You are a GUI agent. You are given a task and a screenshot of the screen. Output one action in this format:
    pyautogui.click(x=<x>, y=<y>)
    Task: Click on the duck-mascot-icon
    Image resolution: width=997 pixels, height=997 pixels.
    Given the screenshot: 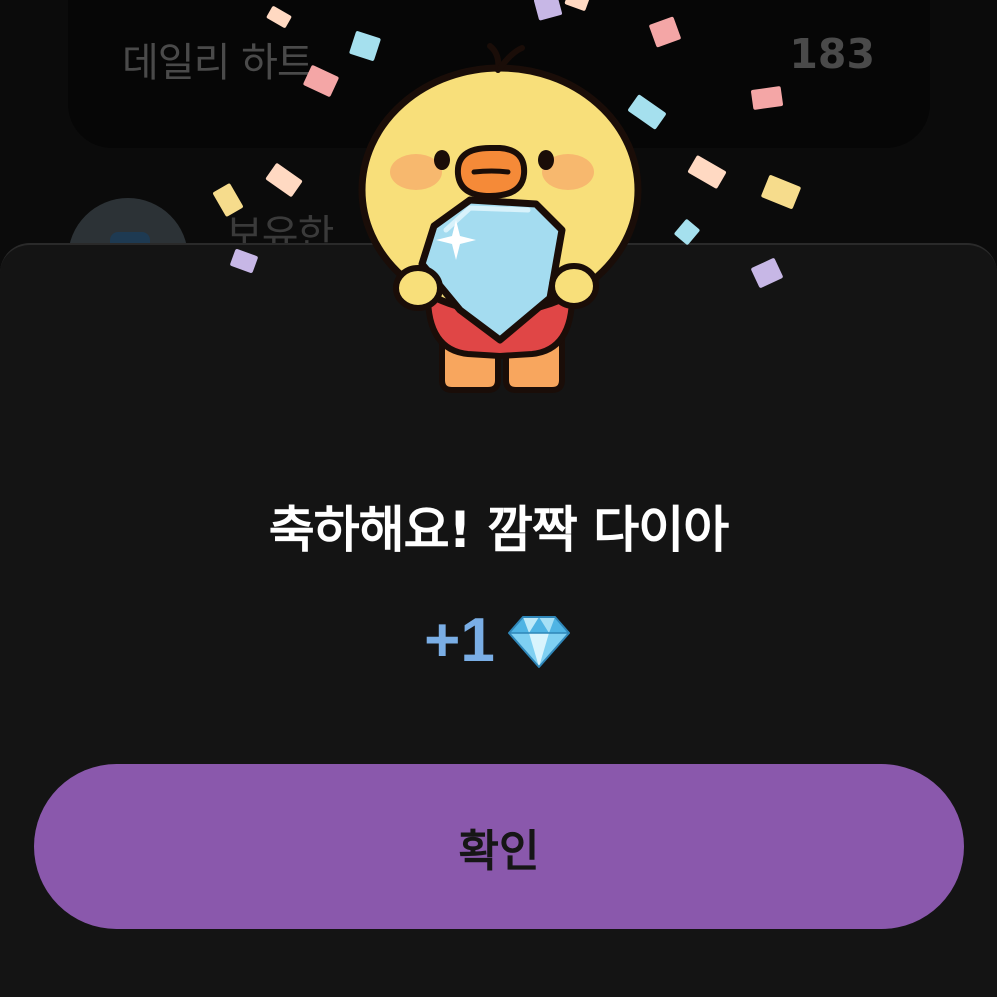 What is the action you would take?
    pyautogui.click(x=500, y=218)
    